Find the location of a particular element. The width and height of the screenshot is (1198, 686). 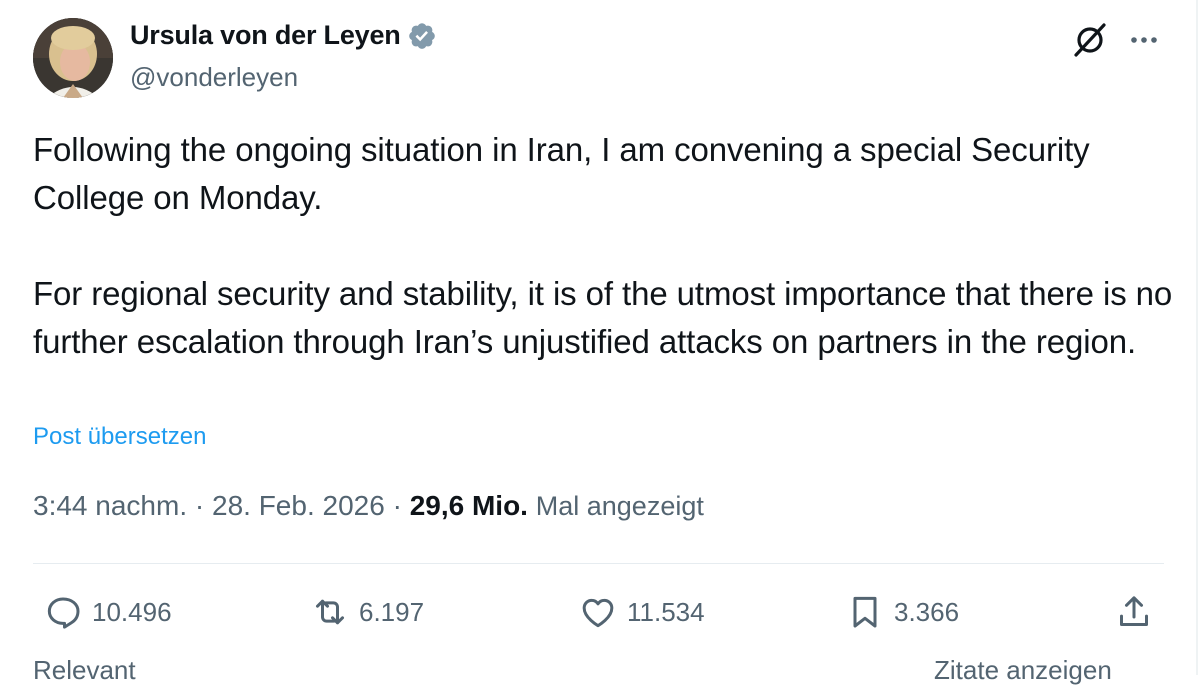

translate-post-link: Post übersetzen is located at coordinates (119, 437).